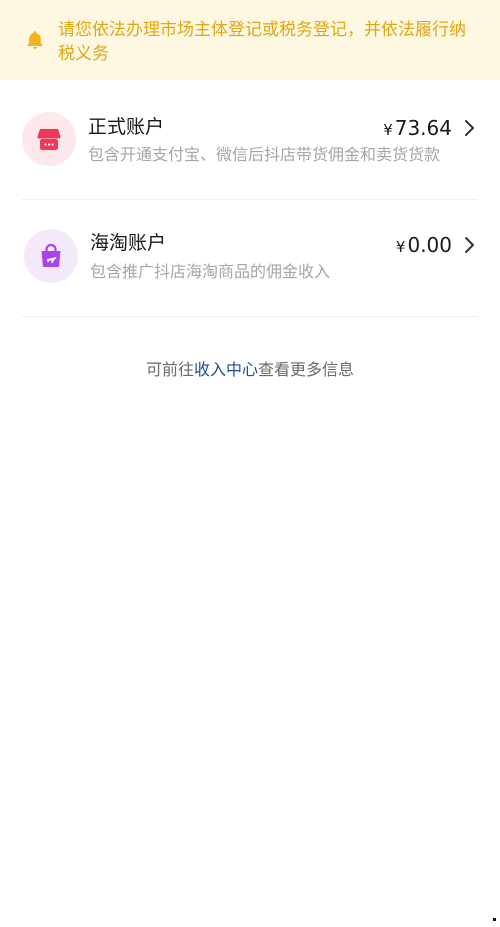  I want to click on shopping-bag-plane-icon, so click(51, 255).